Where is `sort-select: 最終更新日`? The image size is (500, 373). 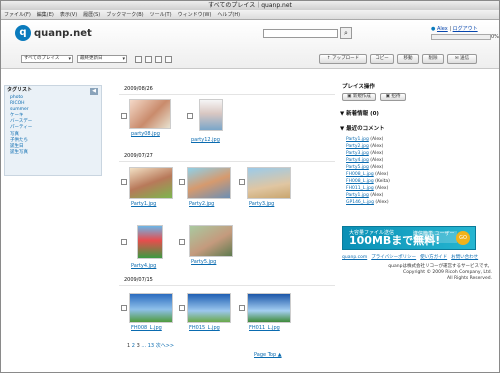
sort-select: 最終更新日 is located at coordinates (102, 59).